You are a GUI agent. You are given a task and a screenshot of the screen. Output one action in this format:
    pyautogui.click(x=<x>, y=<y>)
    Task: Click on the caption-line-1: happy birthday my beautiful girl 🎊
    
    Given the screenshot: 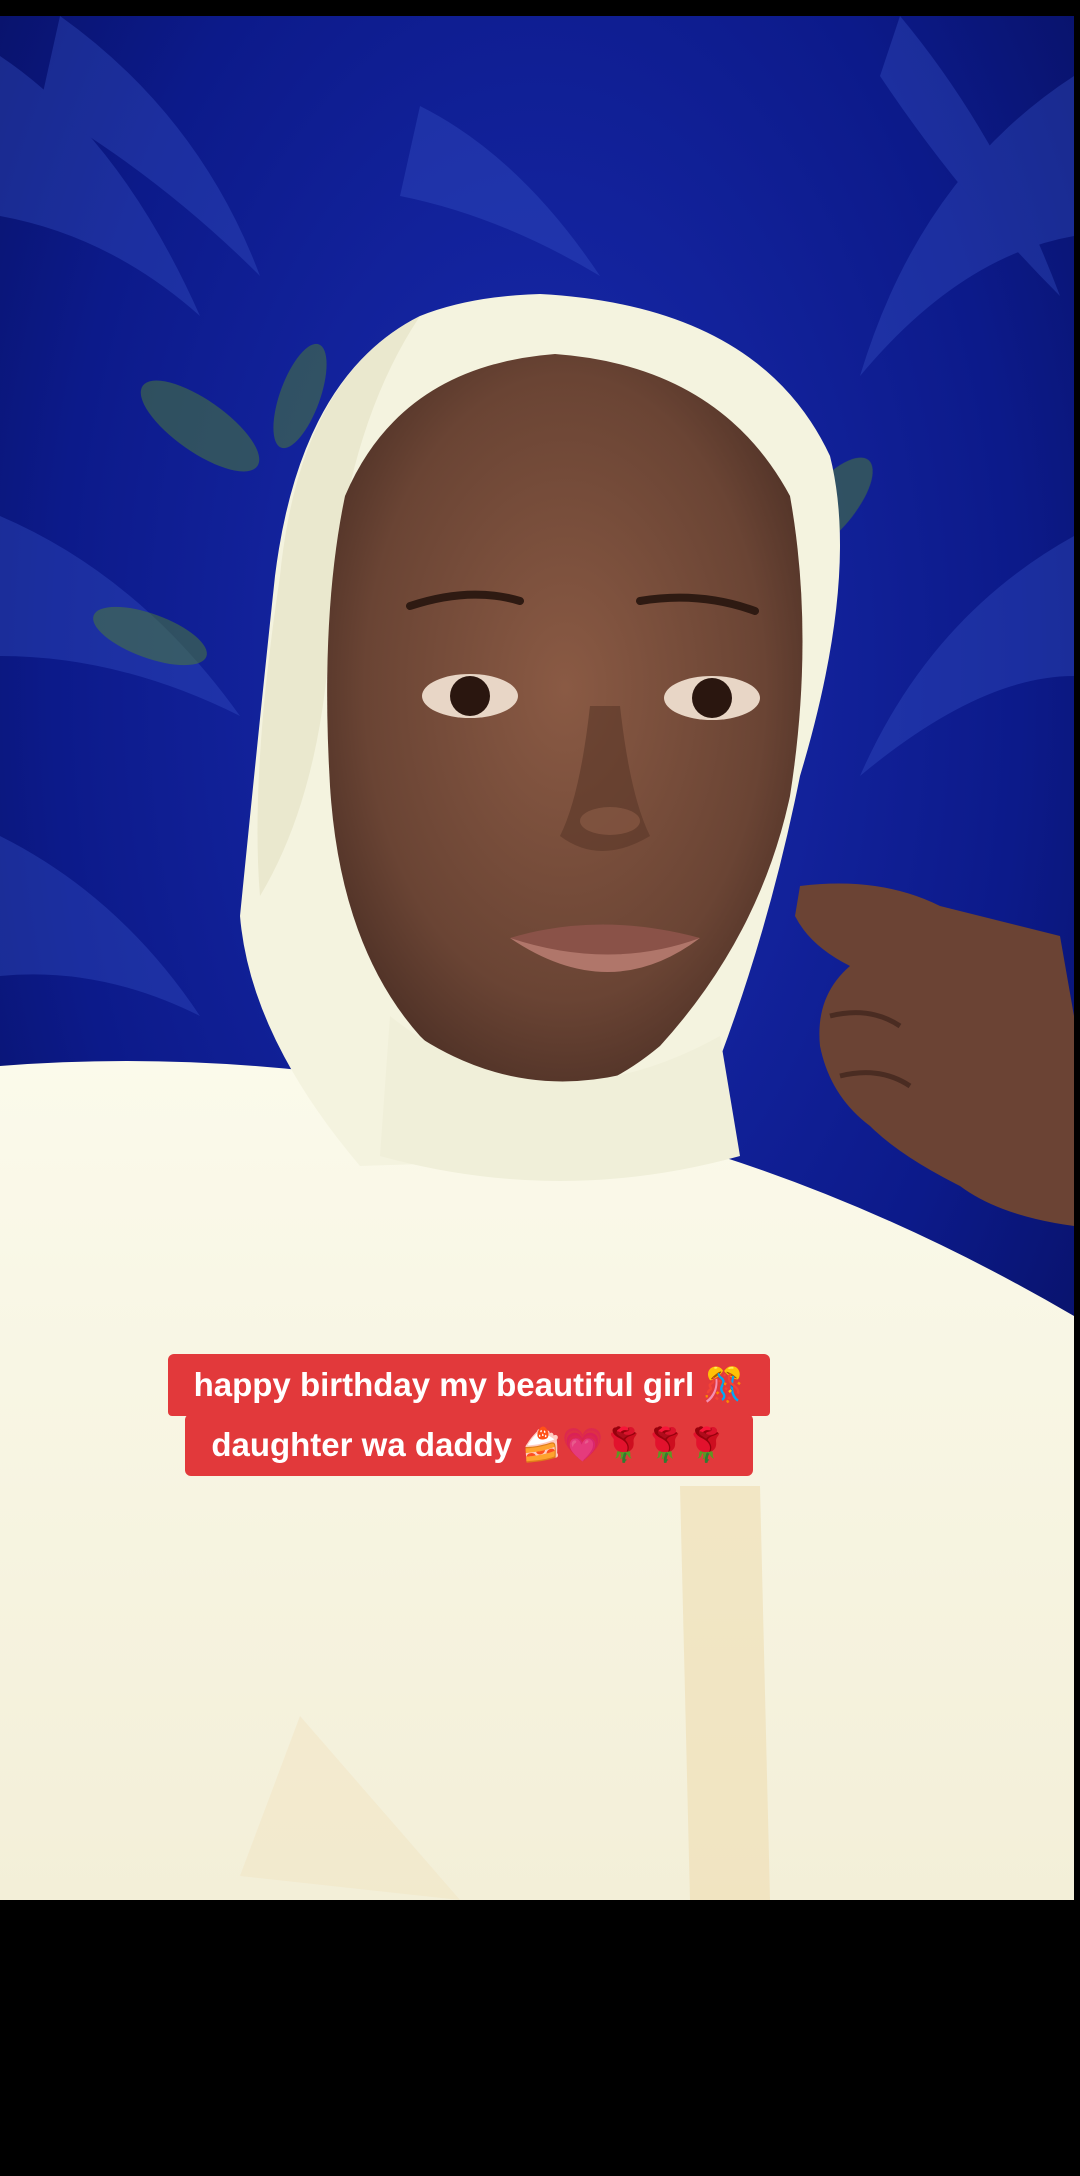 What is the action you would take?
    pyautogui.click(x=469, y=1385)
    